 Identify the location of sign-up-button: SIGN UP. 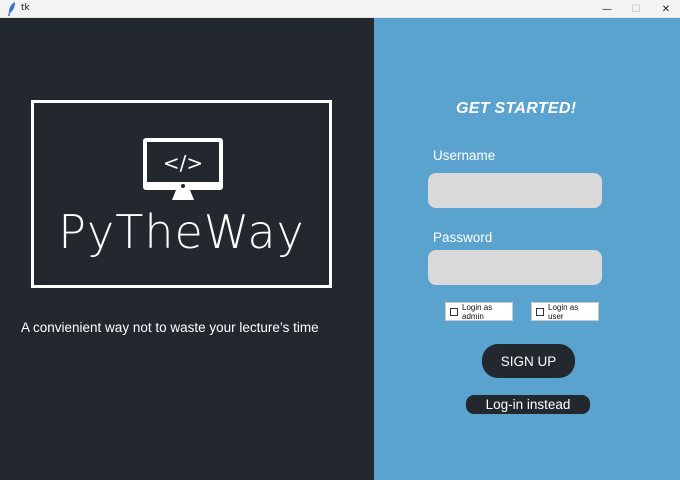
(528, 361).